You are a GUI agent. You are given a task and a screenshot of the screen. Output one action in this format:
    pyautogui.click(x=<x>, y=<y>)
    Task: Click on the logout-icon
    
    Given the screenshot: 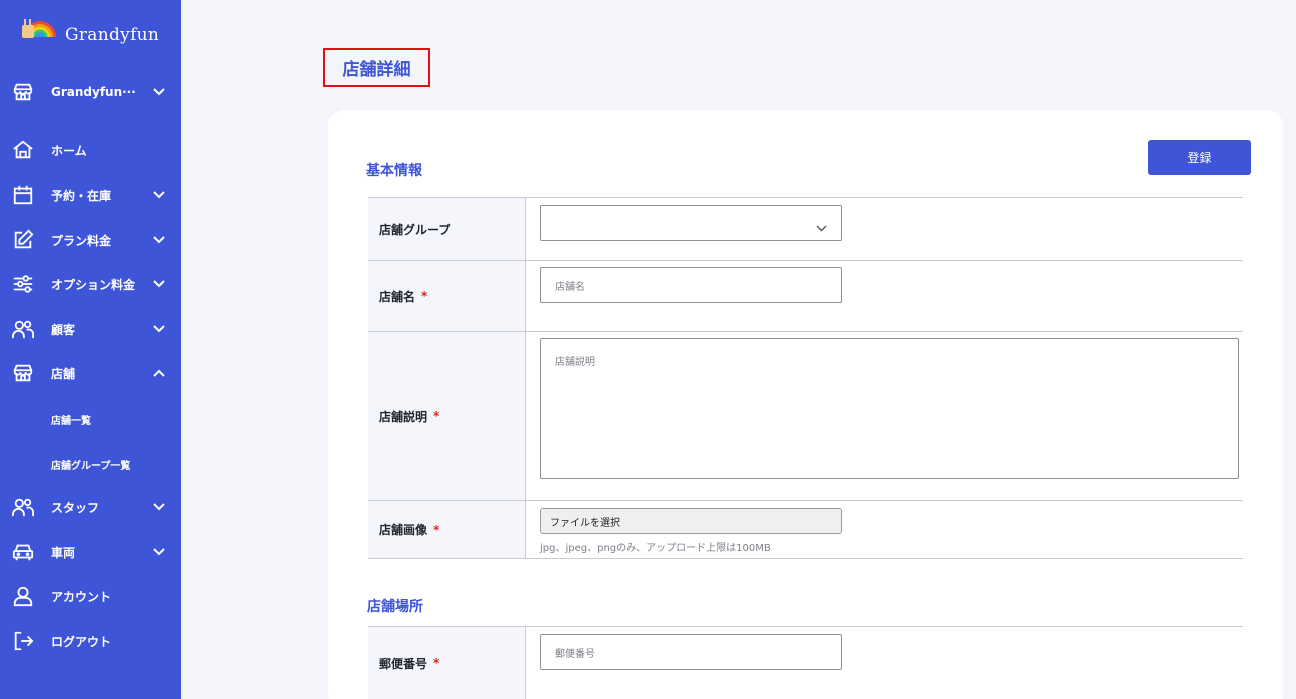 What is the action you would take?
    pyautogui.click(x=23, y=641)
    